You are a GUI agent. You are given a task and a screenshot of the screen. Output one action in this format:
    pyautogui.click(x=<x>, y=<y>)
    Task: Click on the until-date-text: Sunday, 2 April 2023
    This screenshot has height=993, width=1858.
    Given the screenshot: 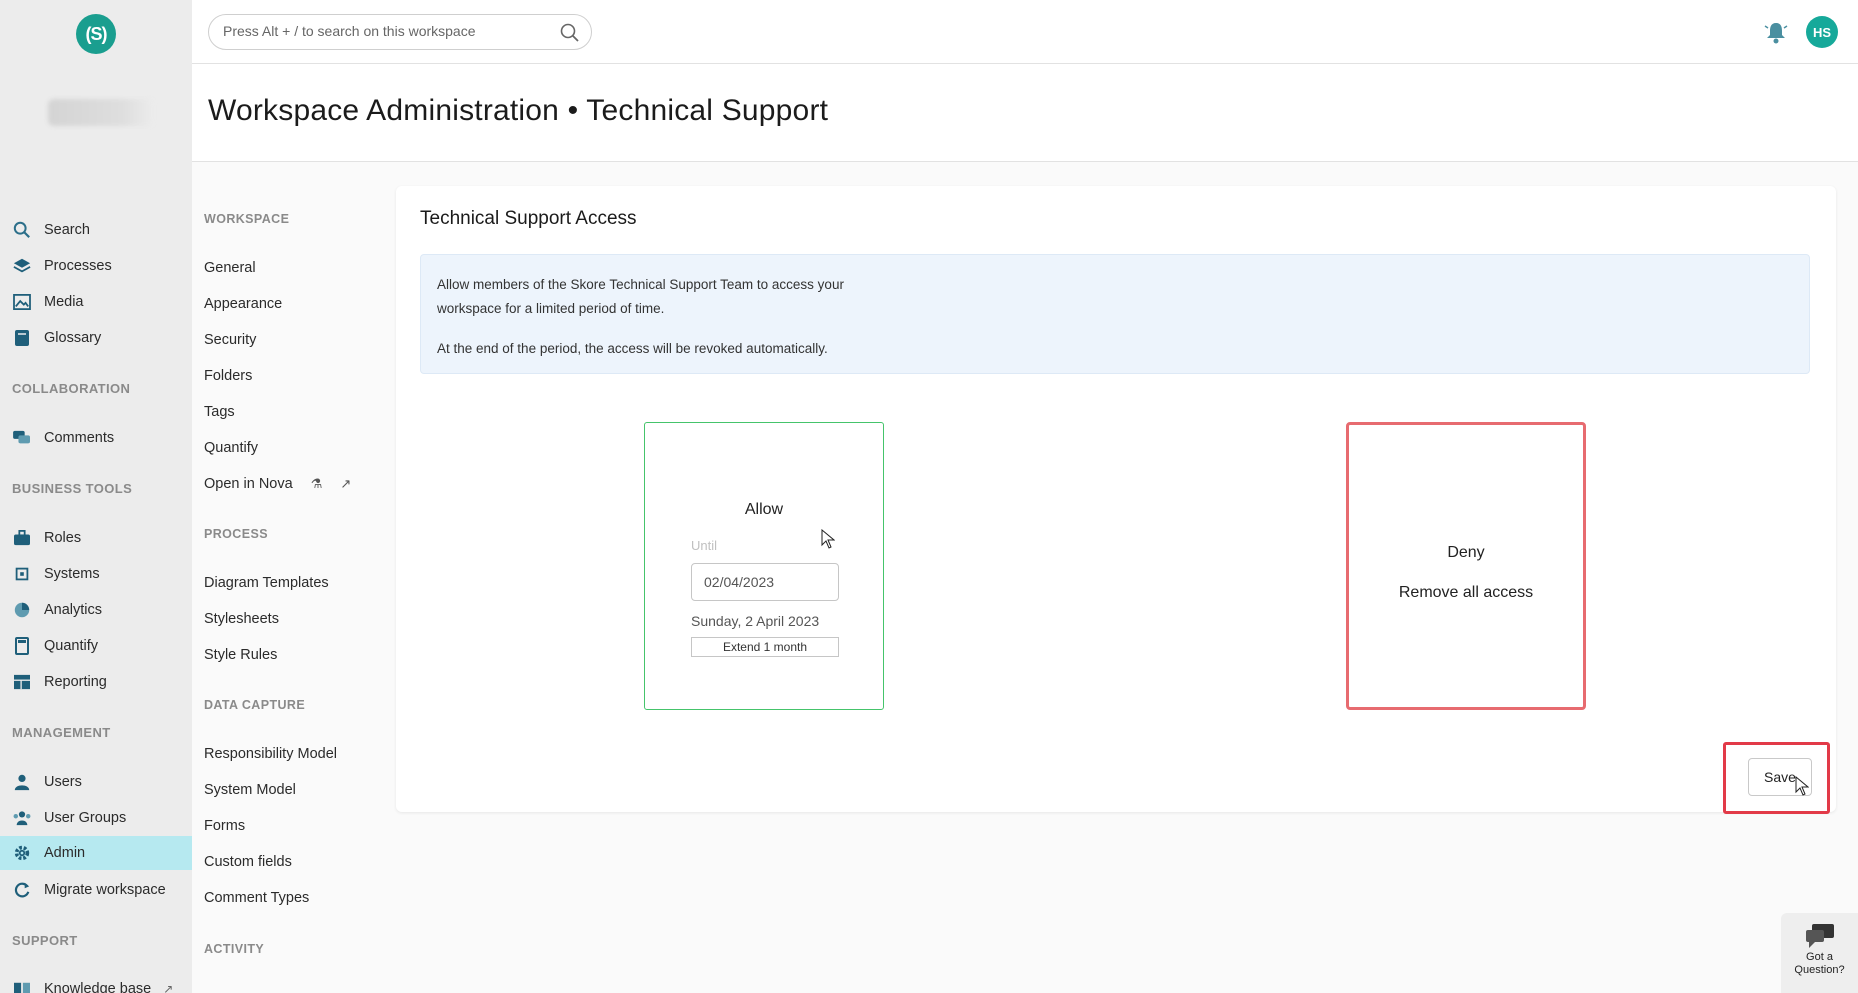 What is the action you would take?
    pyautogui.click(x=755, y=621)
    